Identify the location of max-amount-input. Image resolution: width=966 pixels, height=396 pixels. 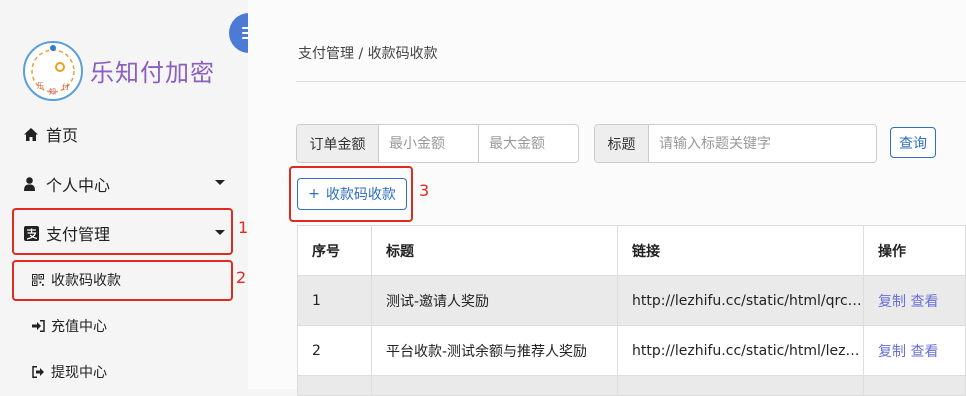
(528, 143).